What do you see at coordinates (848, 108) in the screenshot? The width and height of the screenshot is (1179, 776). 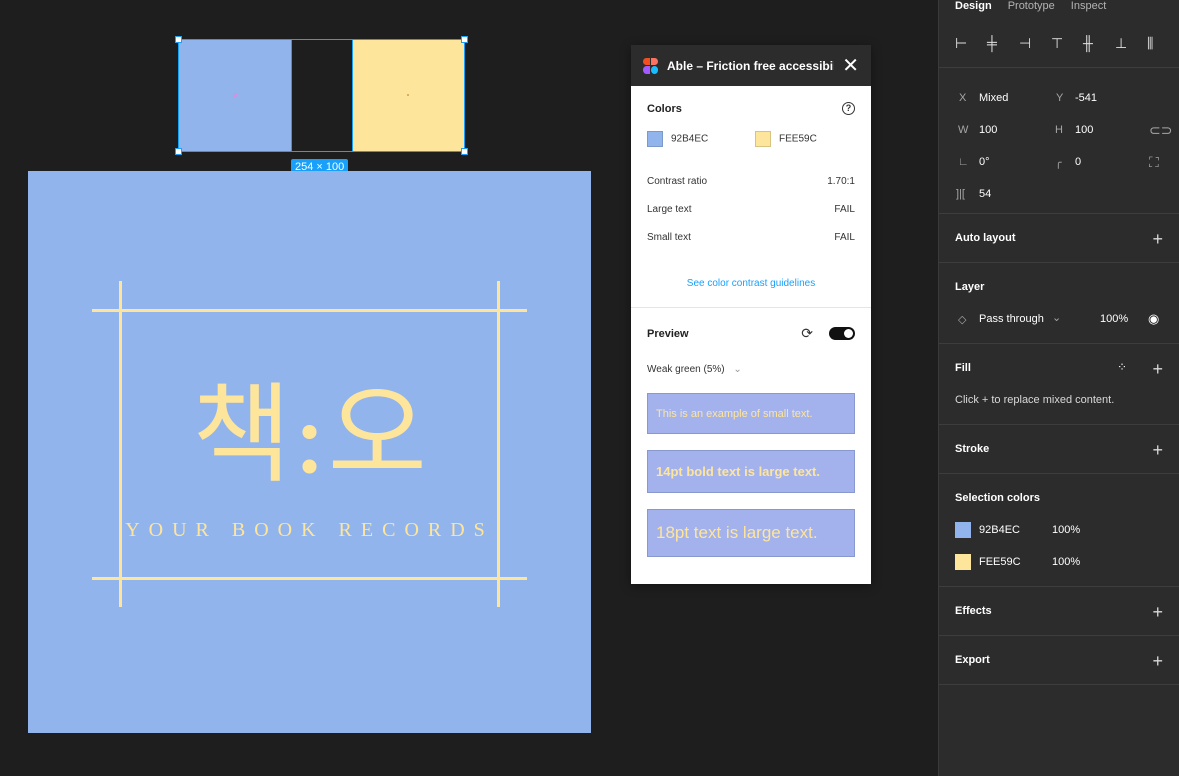 I see `help-icon: ?` at bounding box center [848, 108].